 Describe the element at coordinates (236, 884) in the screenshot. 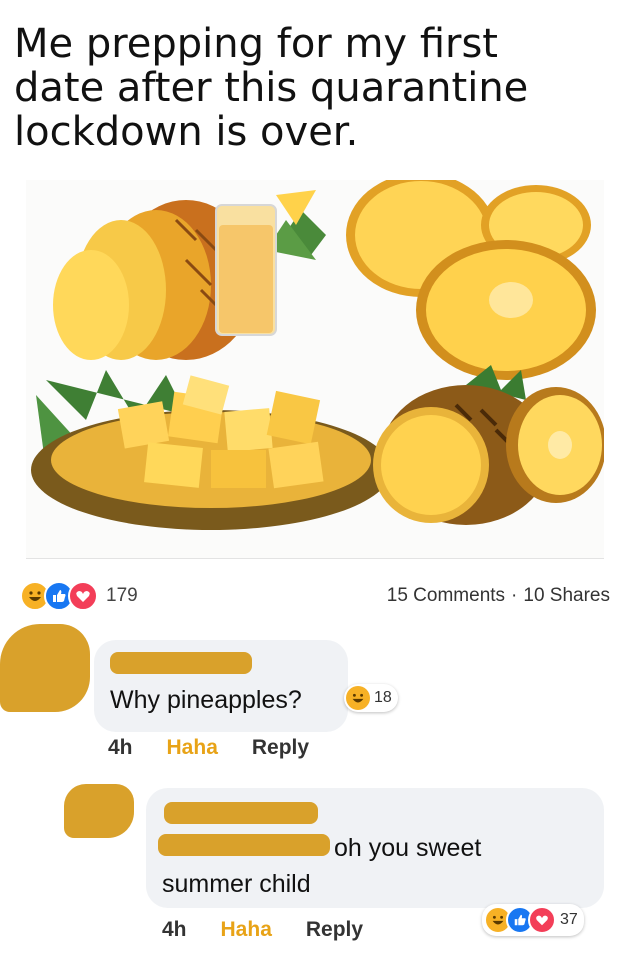

I see `comment-text-line2: summer child` at that location.